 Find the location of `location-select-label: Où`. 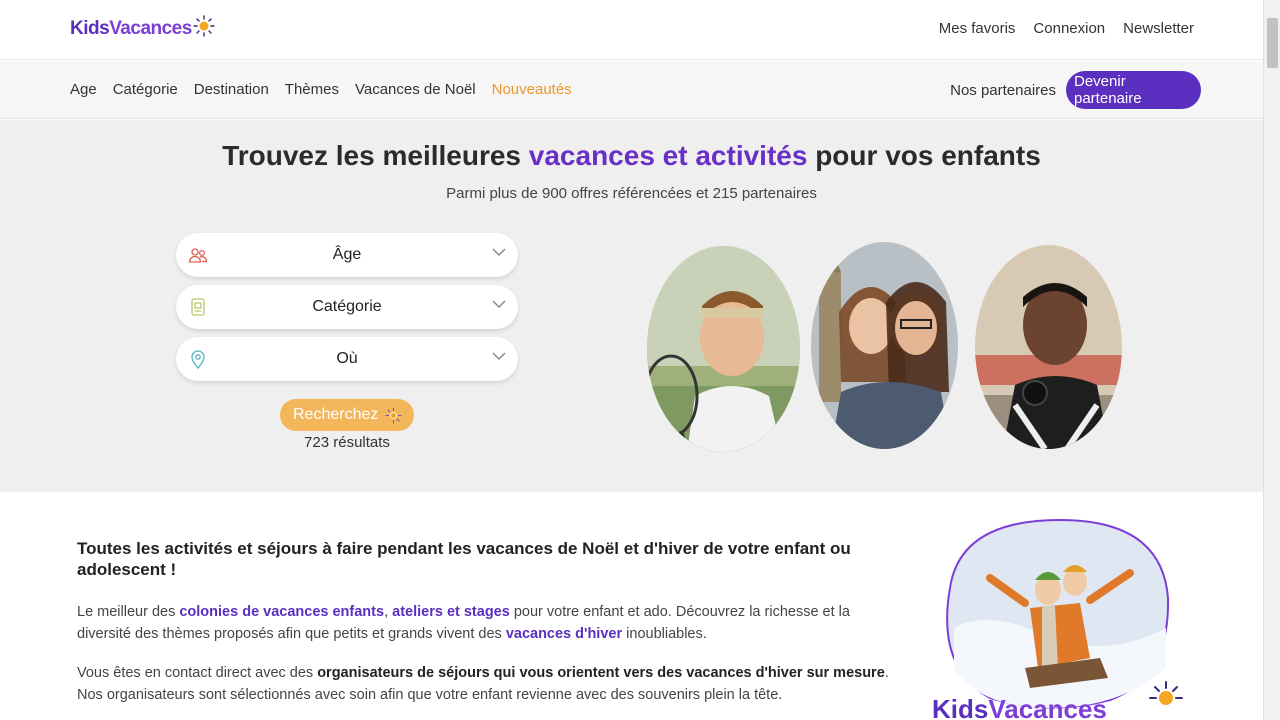

location-select-label: Où is located at coordinates (347, 358).